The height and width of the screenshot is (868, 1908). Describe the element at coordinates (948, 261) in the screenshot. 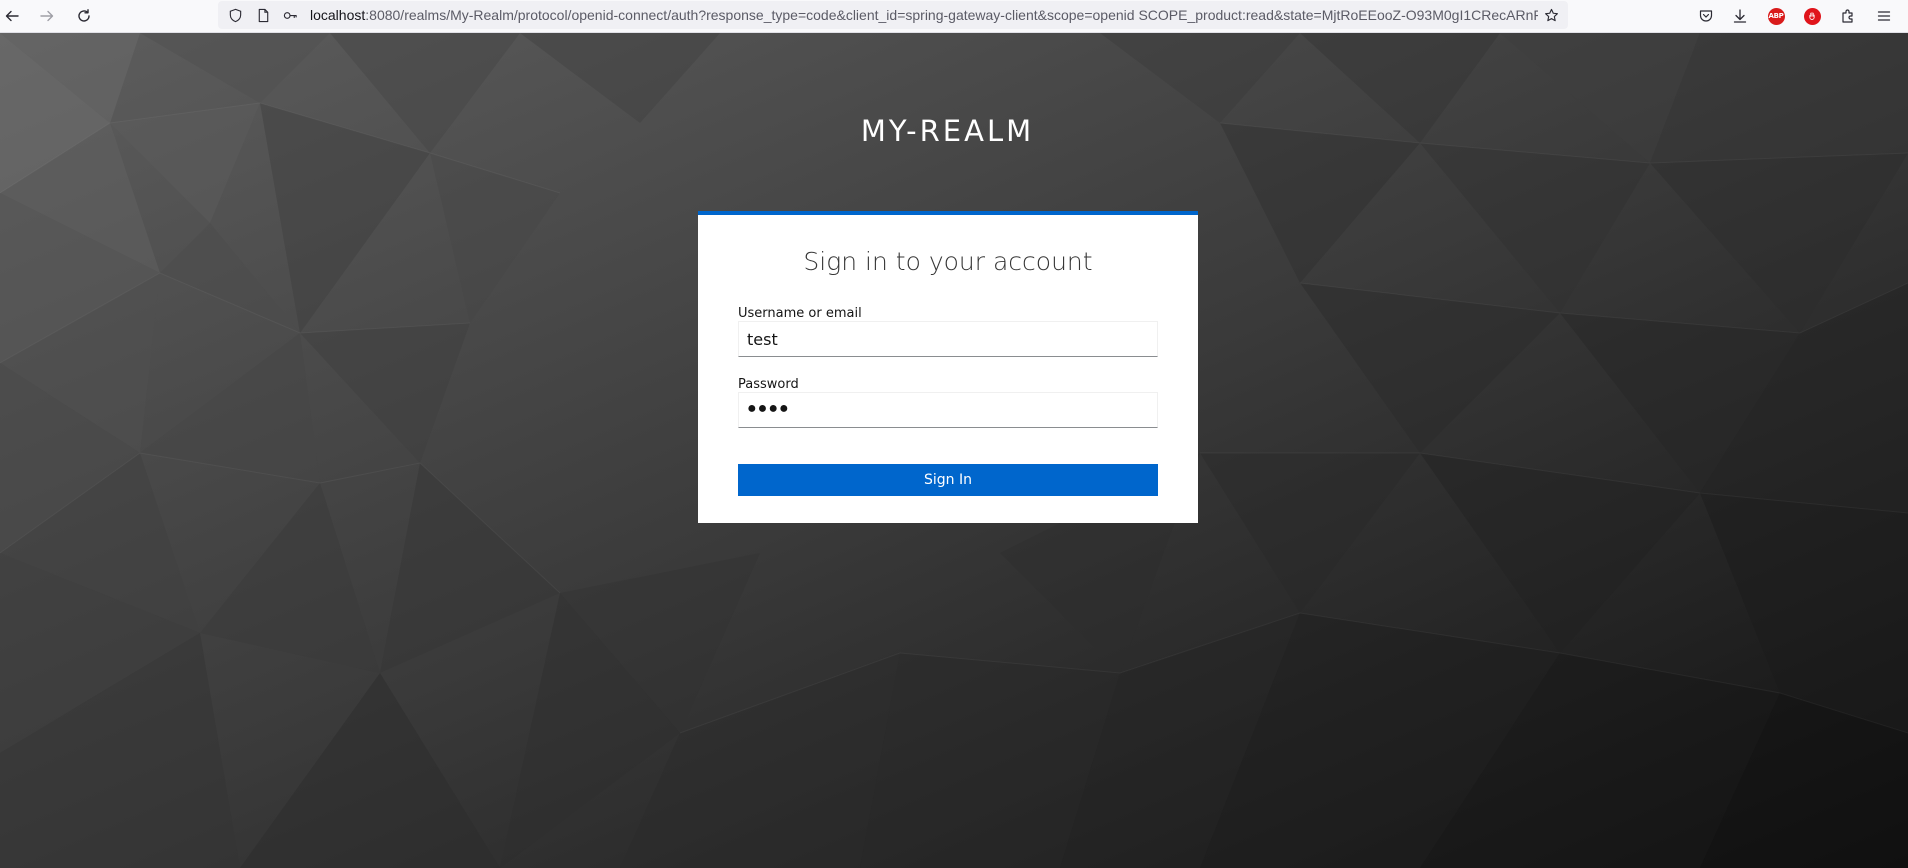

I see `card-title: Sign in to your account` at that location.